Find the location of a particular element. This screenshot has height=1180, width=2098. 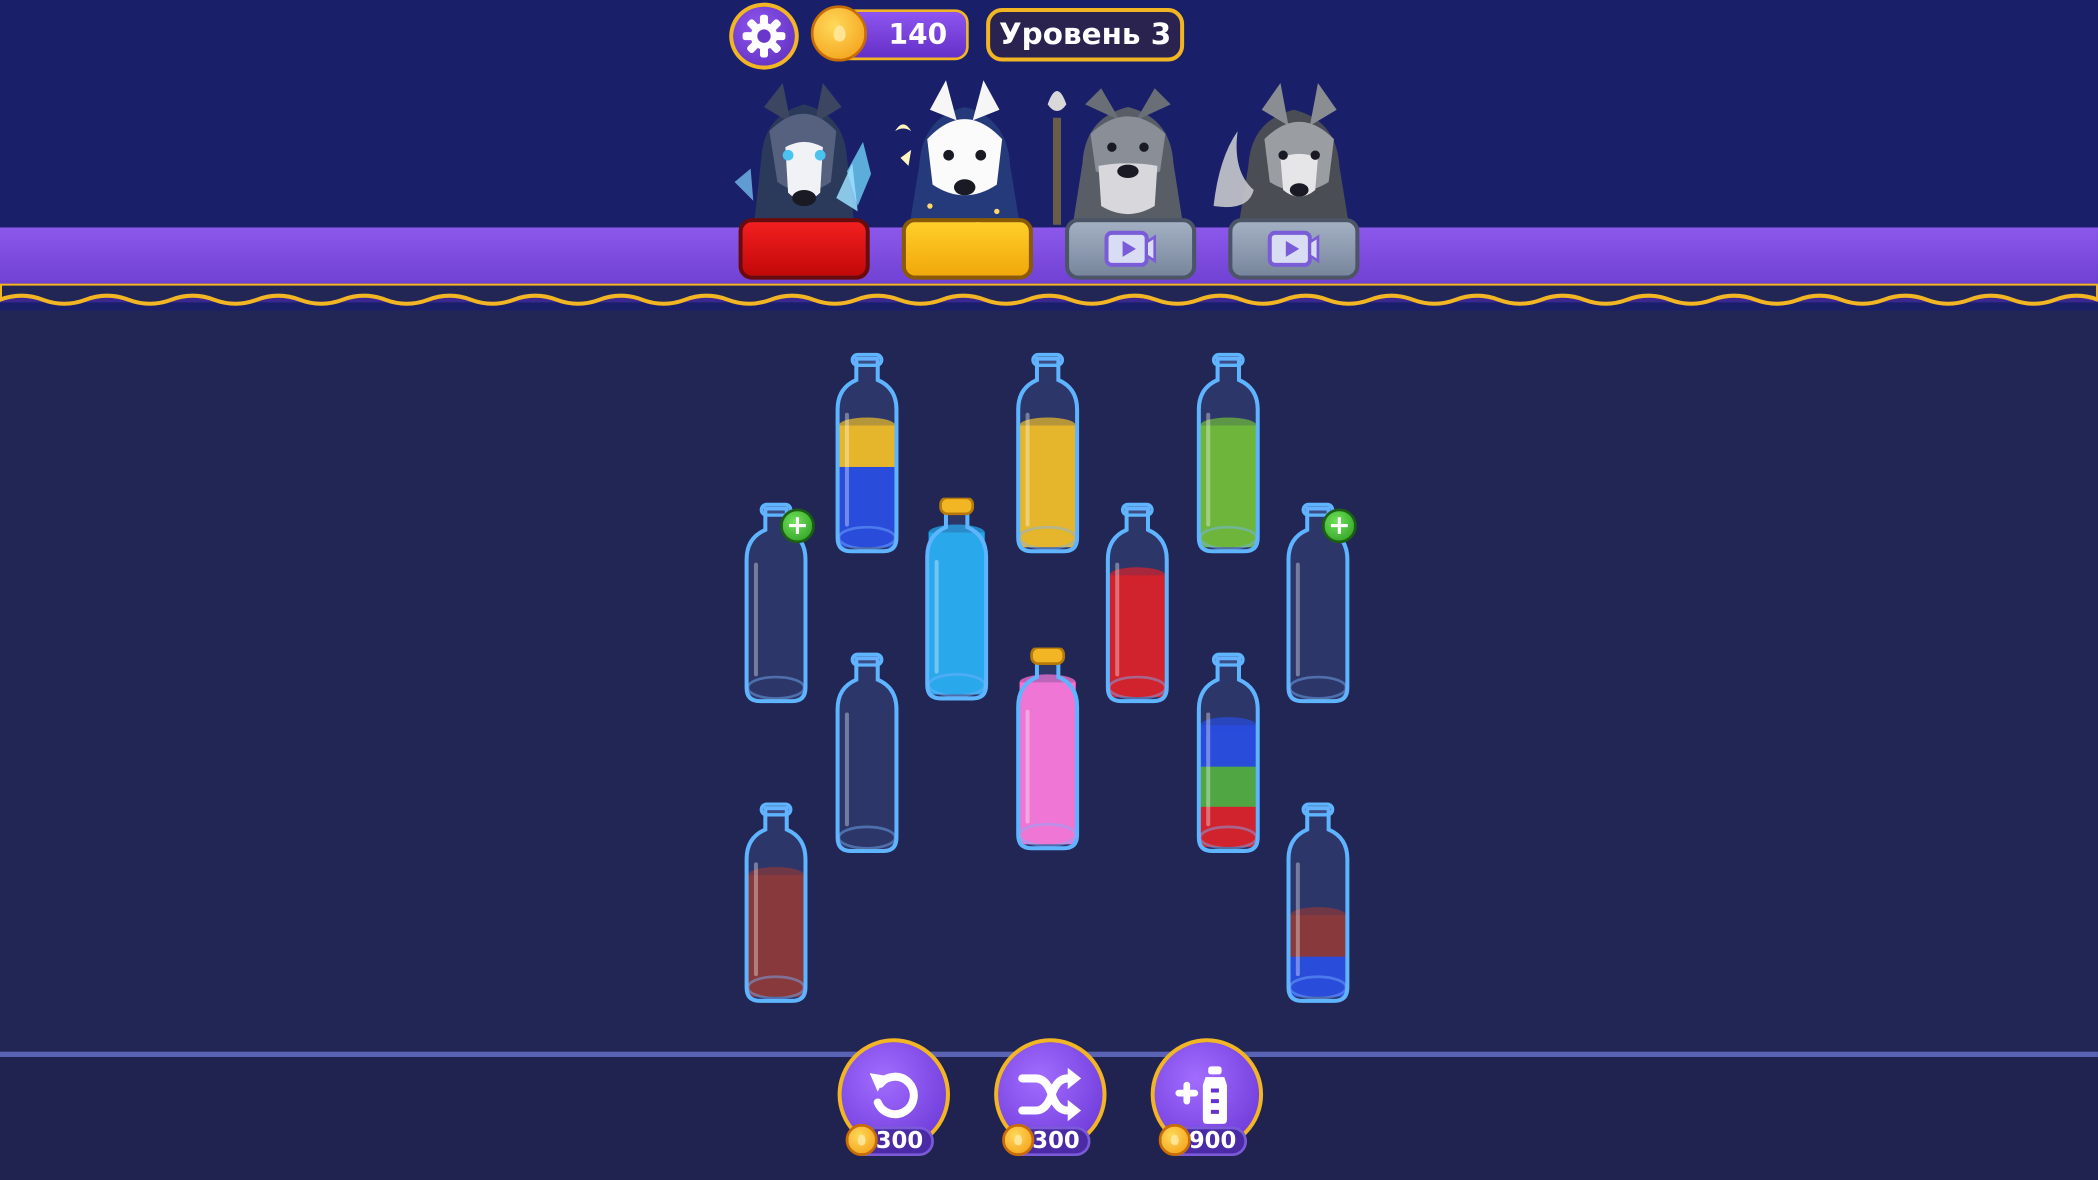

bottle-b2 is located at coordinates (1048, 452).